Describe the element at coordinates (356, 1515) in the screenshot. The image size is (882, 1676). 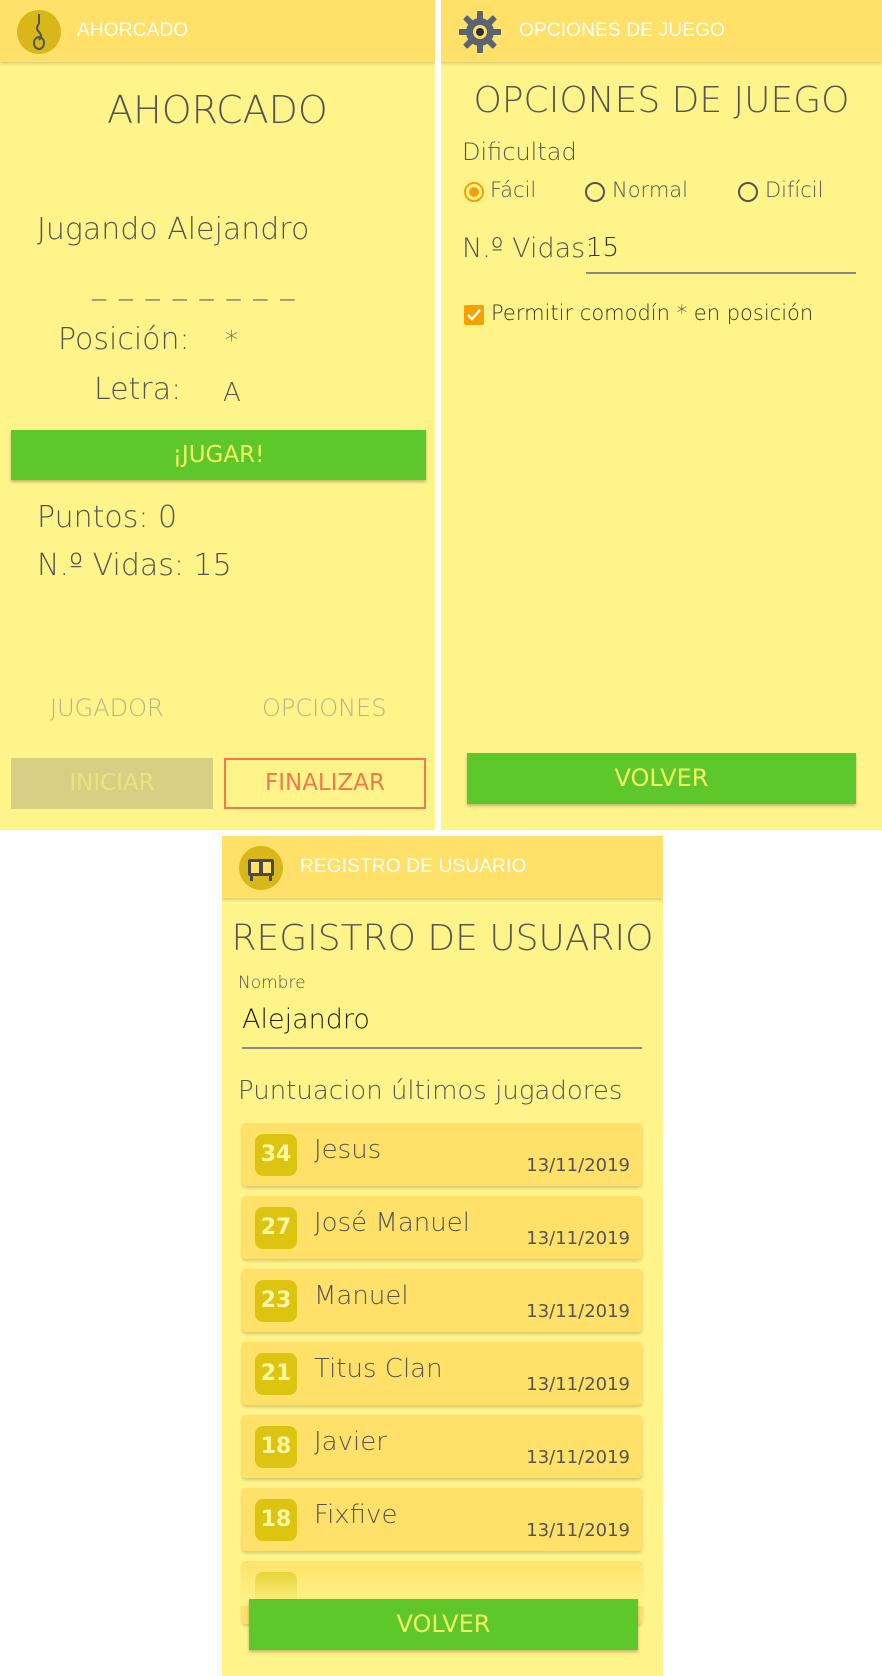
I see `player-name: Fixfive` at that location.